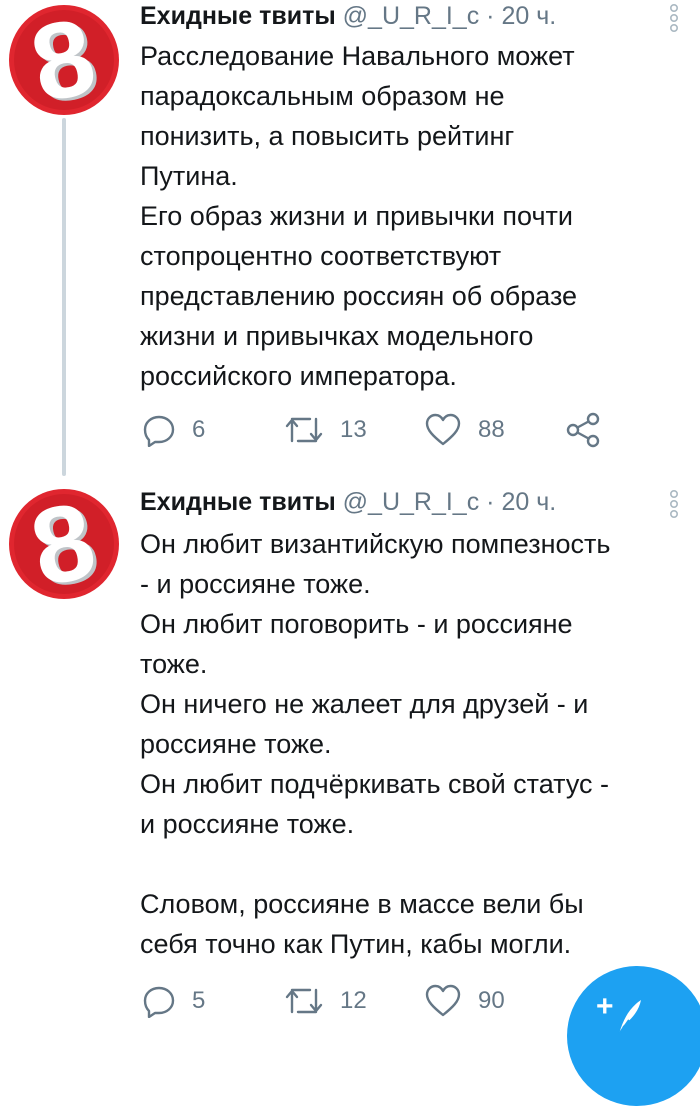 This screenshot has height=1106, width=700. What do you see at coordinates (353, 429) in the screenshot?
I see `retweet-count: 13` at bounding box center [353, 429].